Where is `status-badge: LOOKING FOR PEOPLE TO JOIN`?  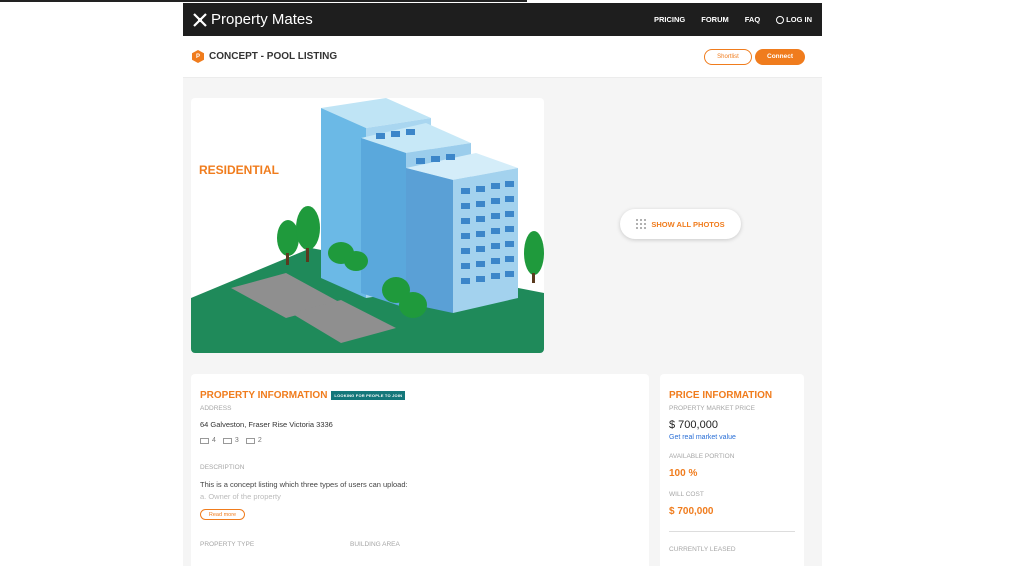 status-badge: LOOKING FOR PEOPLE TO JOIN is located at coordinates (368, 395).